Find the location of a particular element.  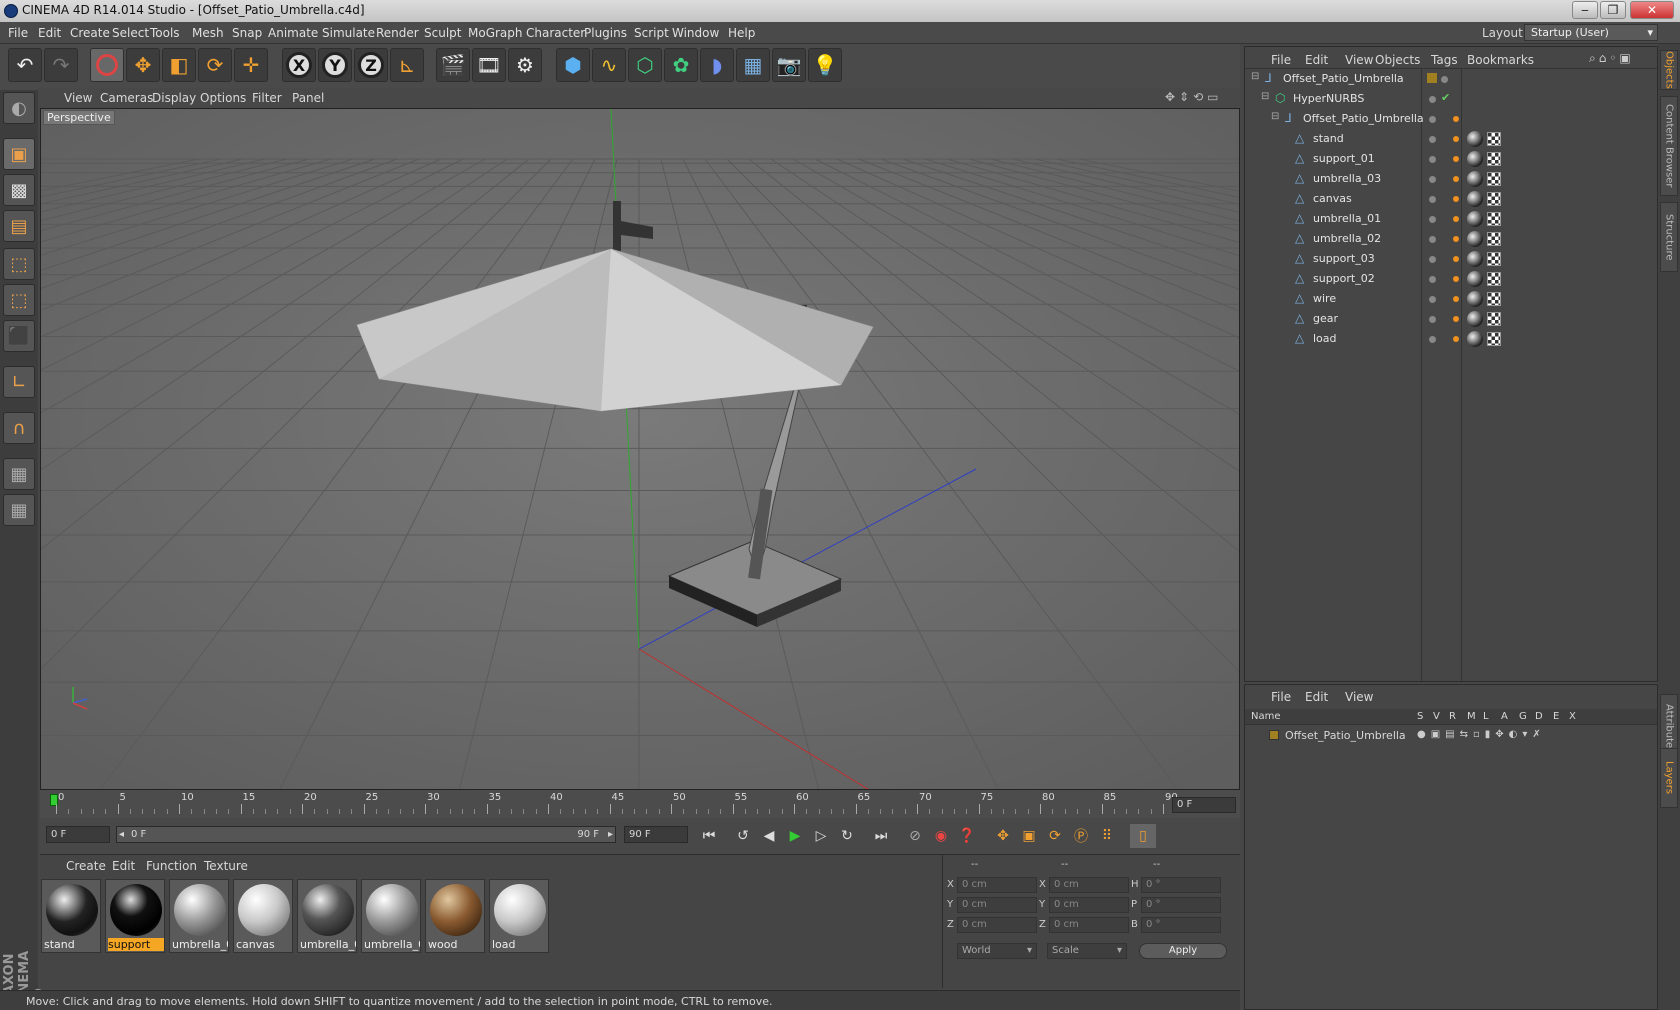

scale-icon: ◧ is located at coordinates (179, 65).